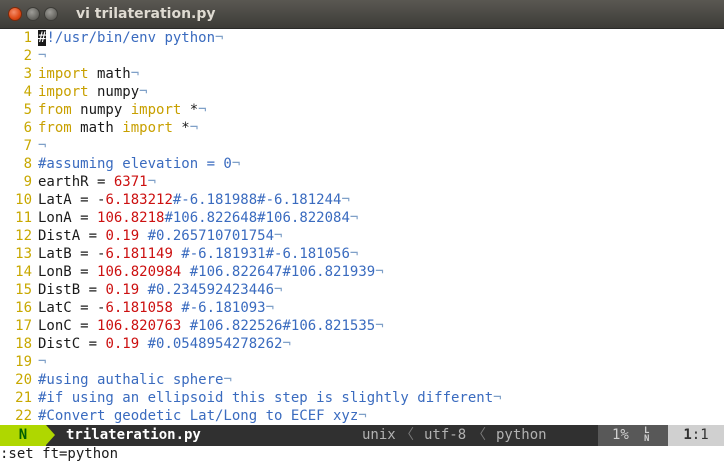 The image size is (724, 463). What do you see at coordinates (704, 435) in the screenshot?
I see `cursor-column: 1` at bounding box center [704, 435].